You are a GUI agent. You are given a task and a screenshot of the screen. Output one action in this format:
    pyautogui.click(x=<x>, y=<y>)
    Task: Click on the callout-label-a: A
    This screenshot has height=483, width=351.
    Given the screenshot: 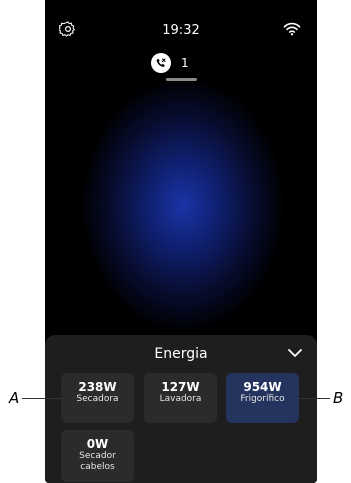 What is the action you would take?
    pyautogui.click(x=14, y=398)
    